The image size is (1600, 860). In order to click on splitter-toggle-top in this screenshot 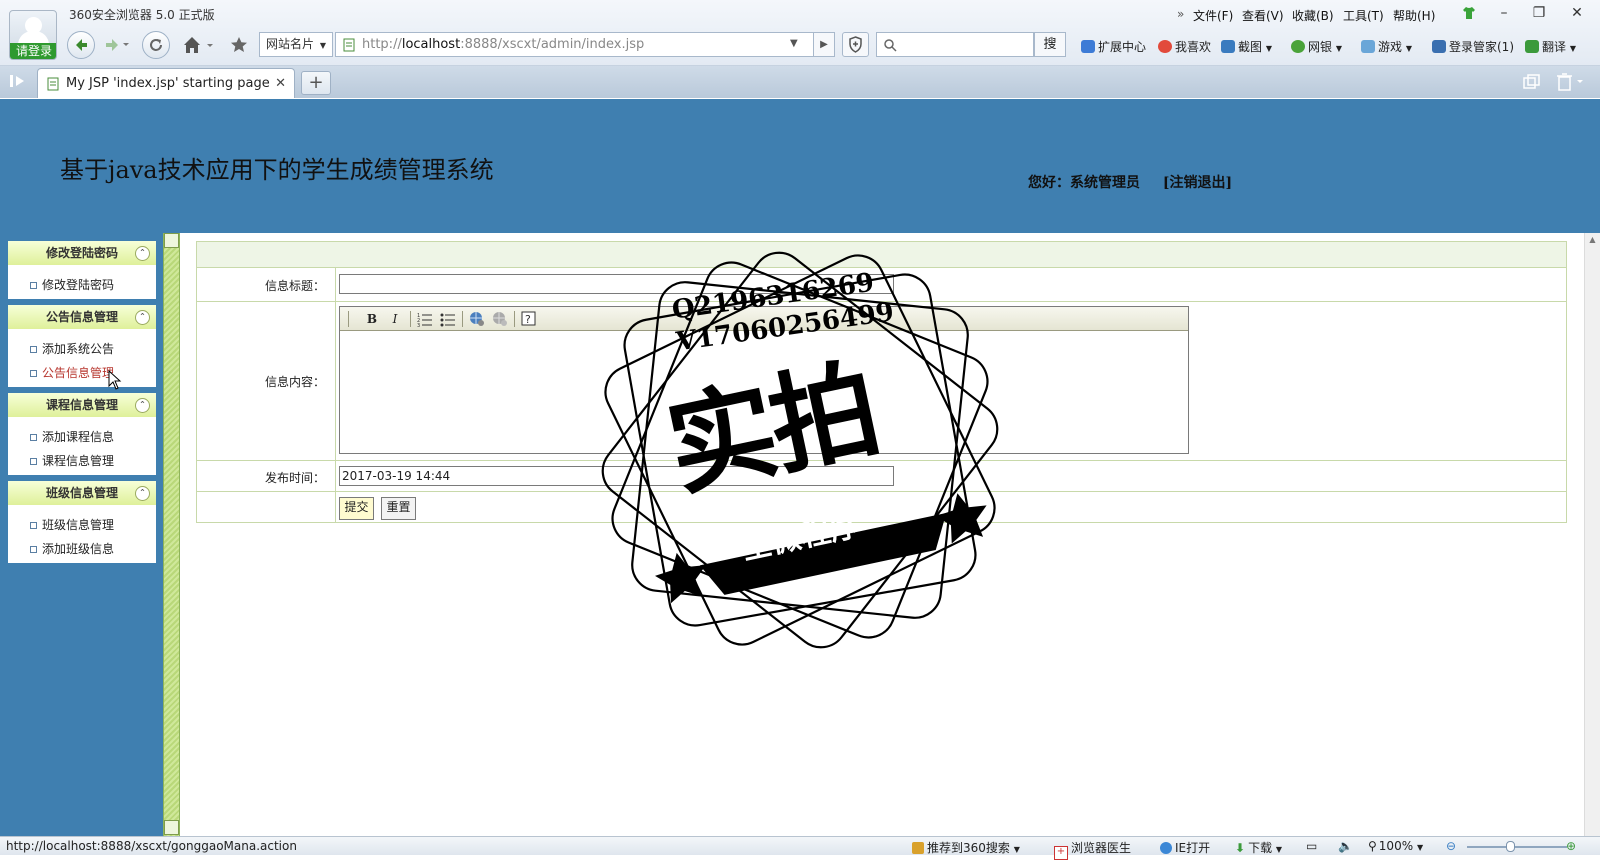, I will do `click(171, 240)`.